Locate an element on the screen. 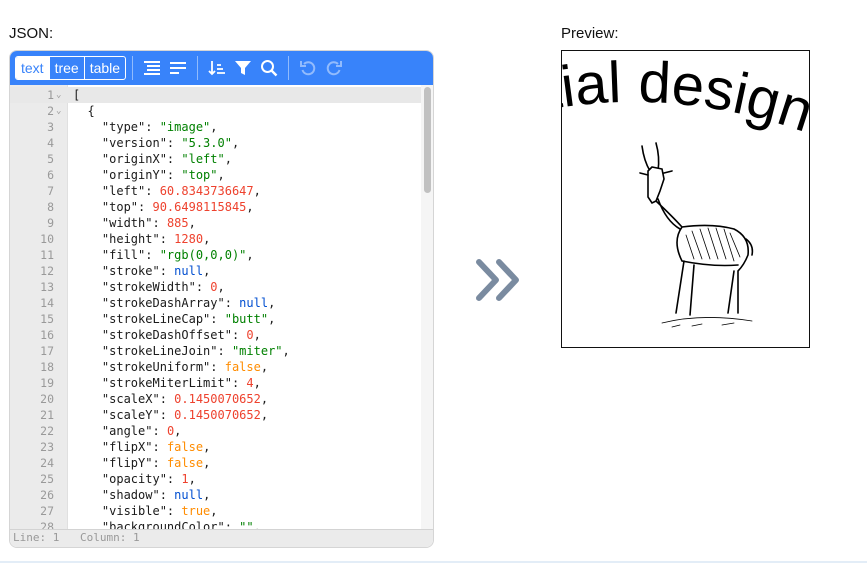 The width and height of the screenshot is (867, 564). code-token: "strokeUniform" is located at coordinates (142, 367).